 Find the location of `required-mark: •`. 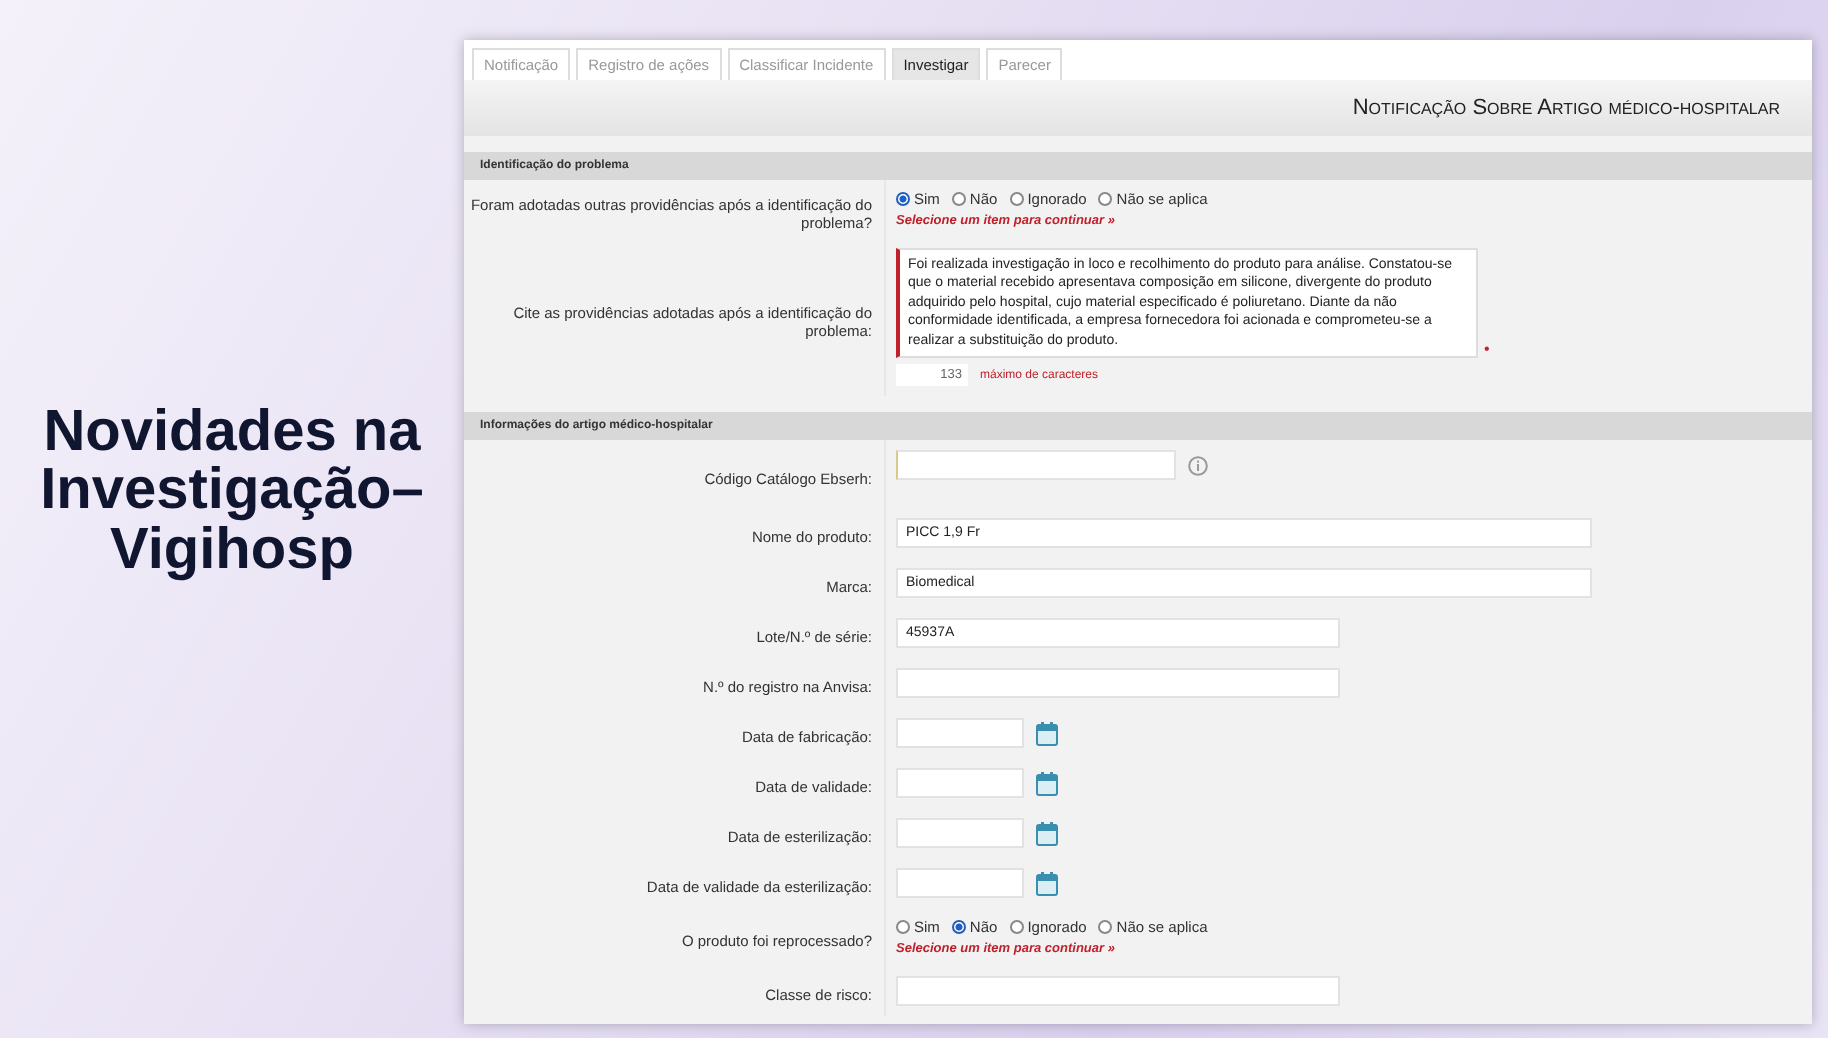

required-mark: • is located at coordinates (1487, 349).